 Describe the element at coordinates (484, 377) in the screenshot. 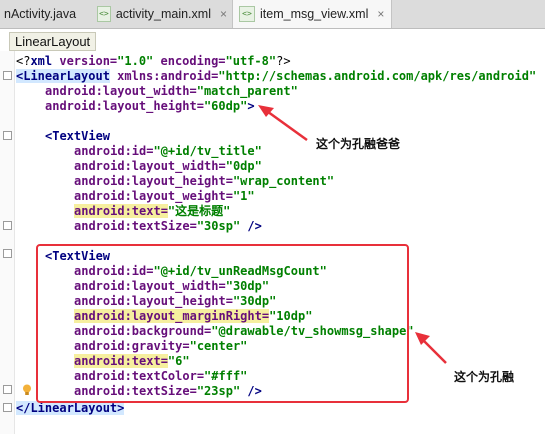

I see `annotation-child-label: 这个为孔融` at that location.